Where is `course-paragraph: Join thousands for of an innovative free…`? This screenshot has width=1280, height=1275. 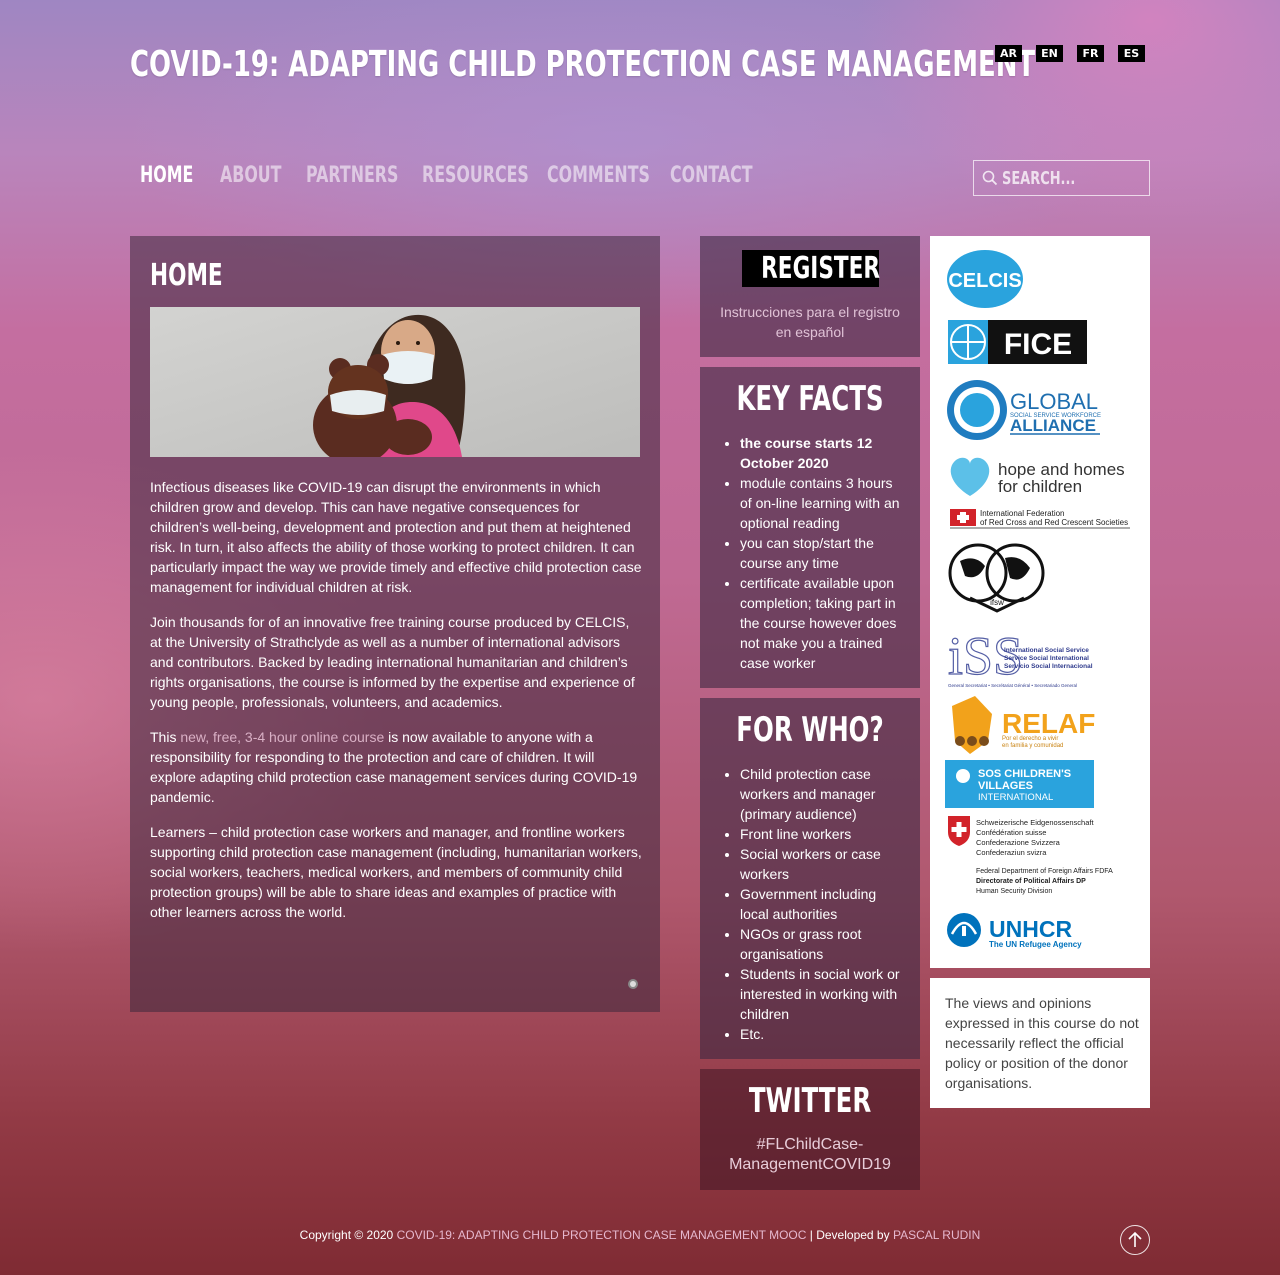 course-paragraph: Join thousands for of an innovative free… is located at coordinates (392, 662).